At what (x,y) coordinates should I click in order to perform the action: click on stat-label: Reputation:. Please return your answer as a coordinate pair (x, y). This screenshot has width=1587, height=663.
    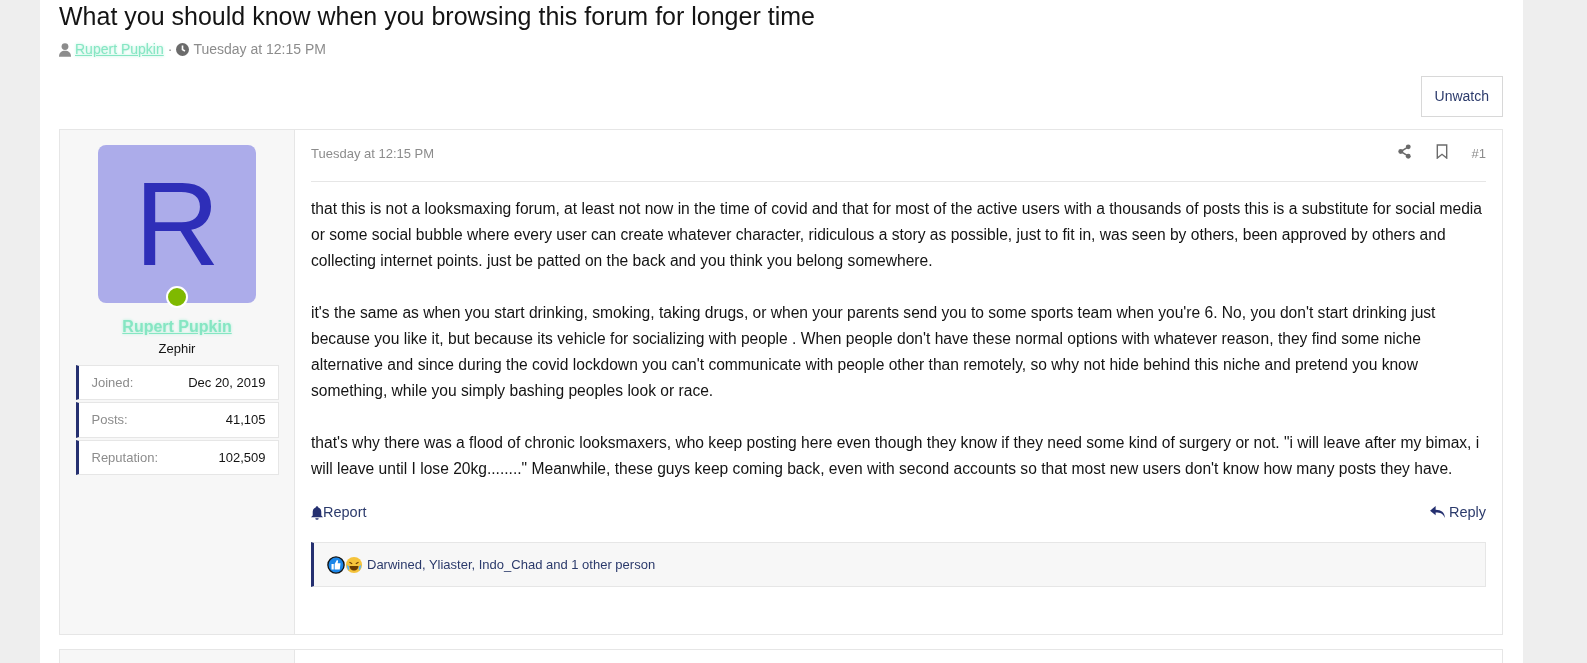
    Looking at the image, I should click on (124, 457).